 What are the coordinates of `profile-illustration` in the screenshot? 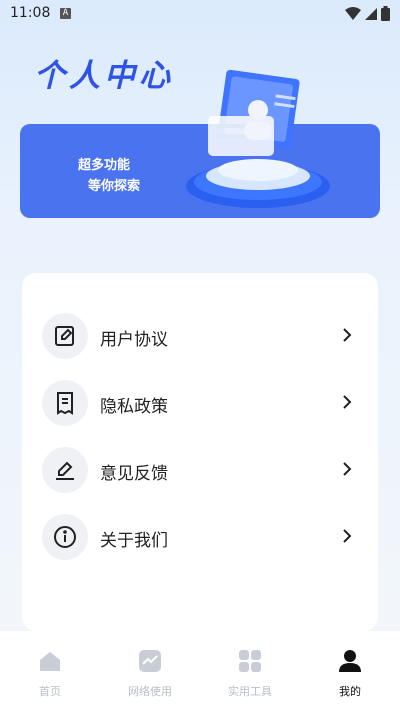 It's located at (258, 138).